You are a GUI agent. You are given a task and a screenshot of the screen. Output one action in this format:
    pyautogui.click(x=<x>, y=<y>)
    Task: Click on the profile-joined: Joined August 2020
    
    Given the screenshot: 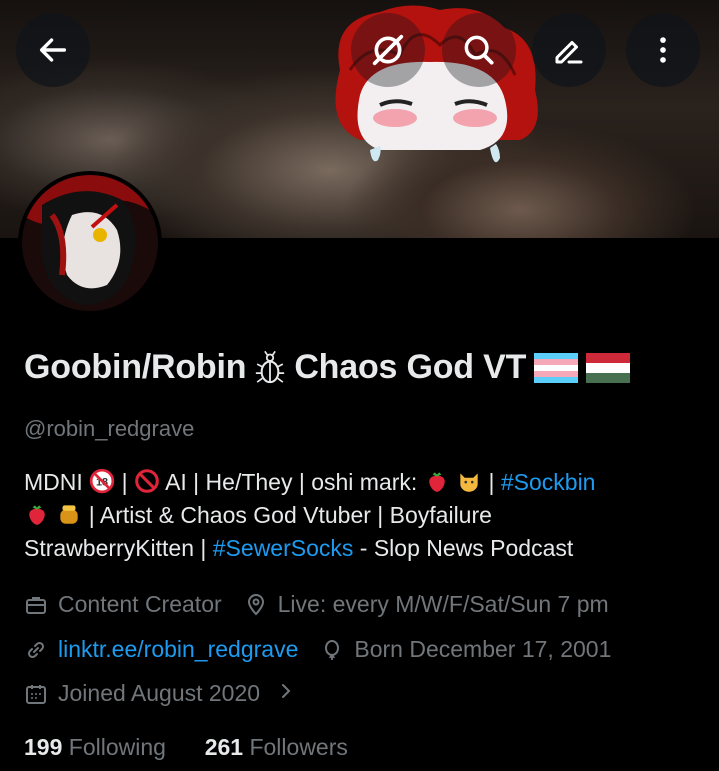 What is the action you would take?
    pyautogui.click(x=159, y=693)
    